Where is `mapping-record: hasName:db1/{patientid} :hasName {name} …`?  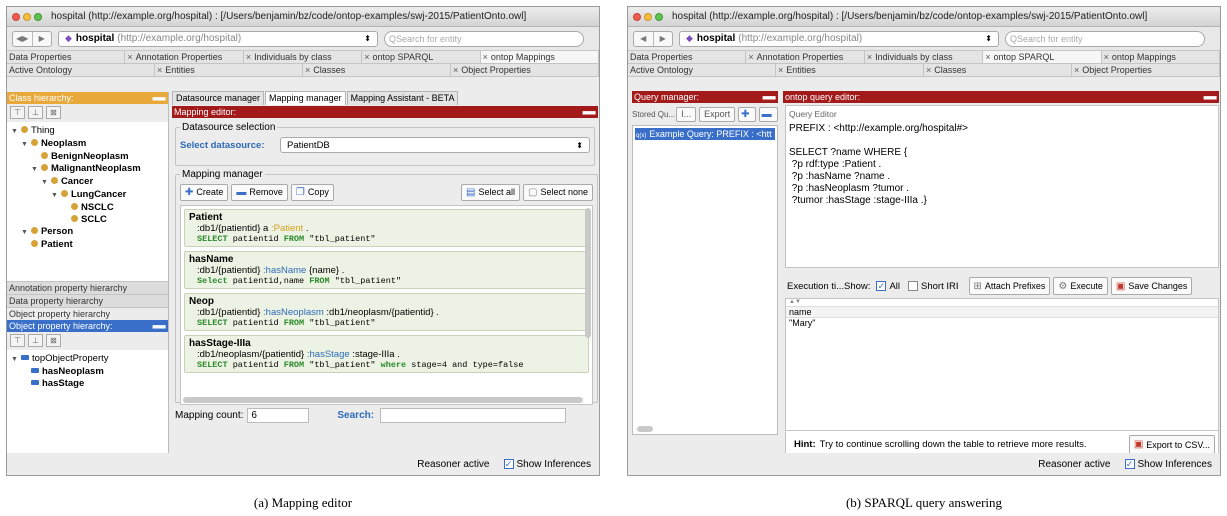 mapping-record: hasName:db1/{patientid} :hasName {name} … is located at coordinates (386, 270).